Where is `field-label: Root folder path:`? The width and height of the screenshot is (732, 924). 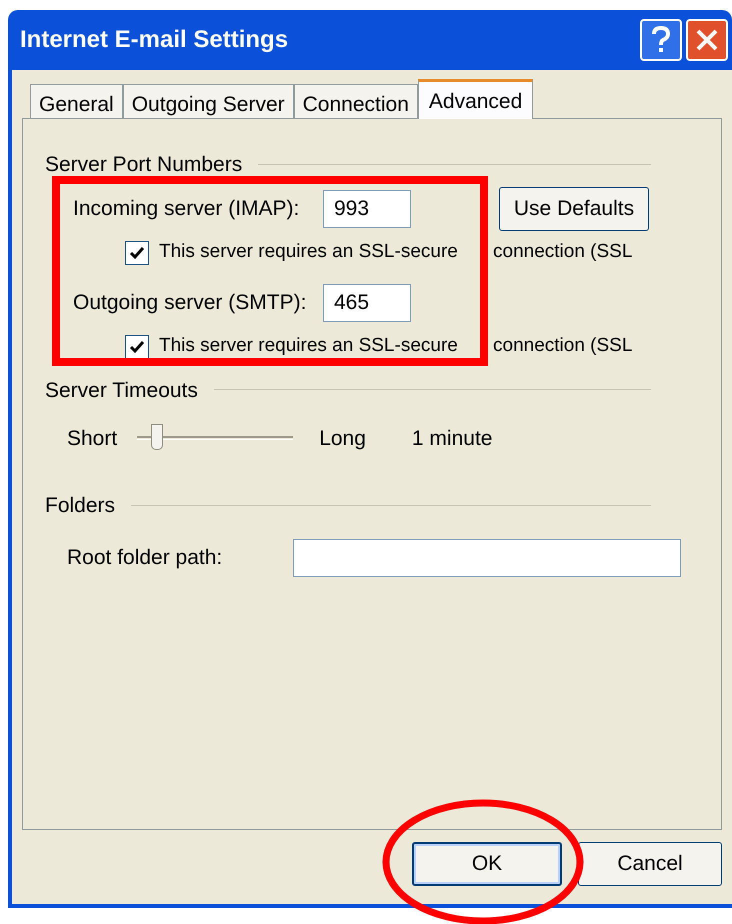
field-label: Root folder path: is located at coordinates (145, 557).